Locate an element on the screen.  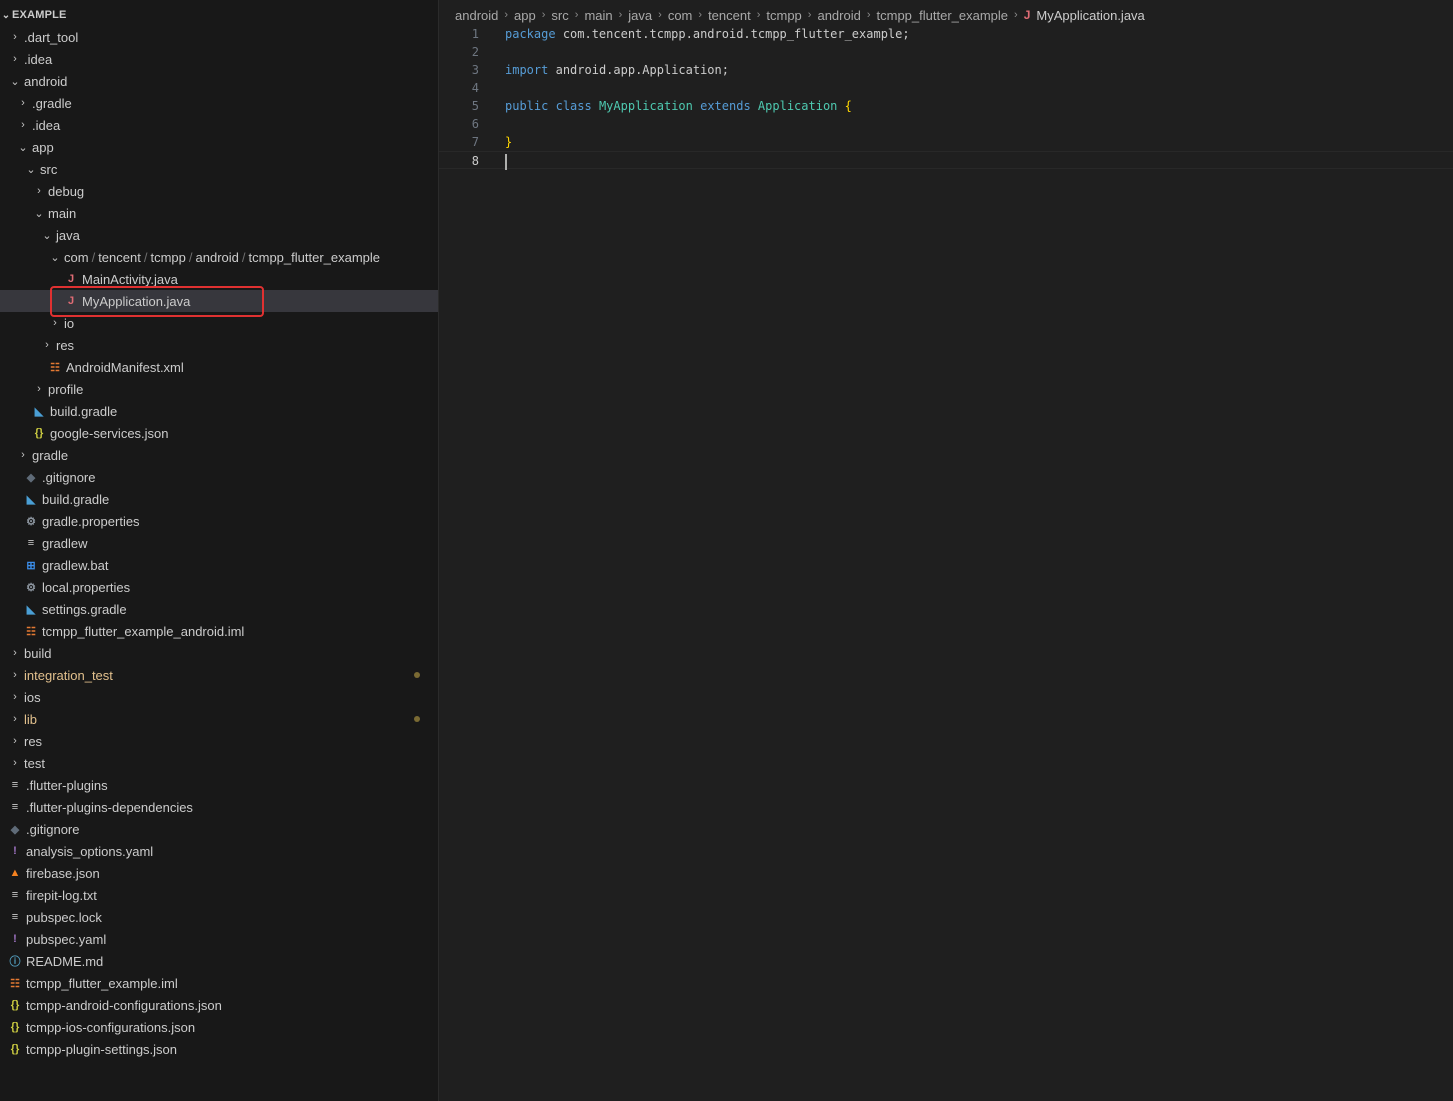
tree-folder: ⌄ java is located at coordinates (219, 235).